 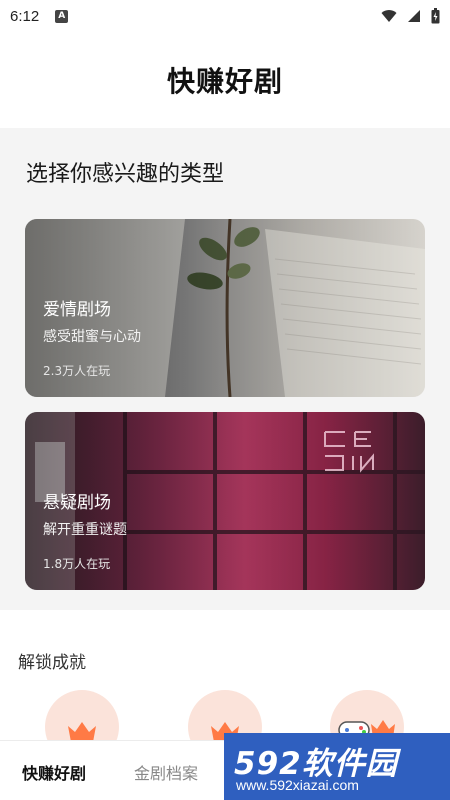 I want to click on app-header: 快赚好剧, so click(x=225, y=80).